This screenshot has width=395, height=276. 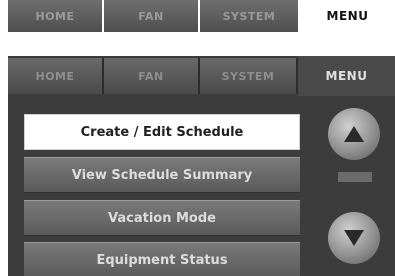 I want to click on scroll-down-button, so click(x=354, y=238).